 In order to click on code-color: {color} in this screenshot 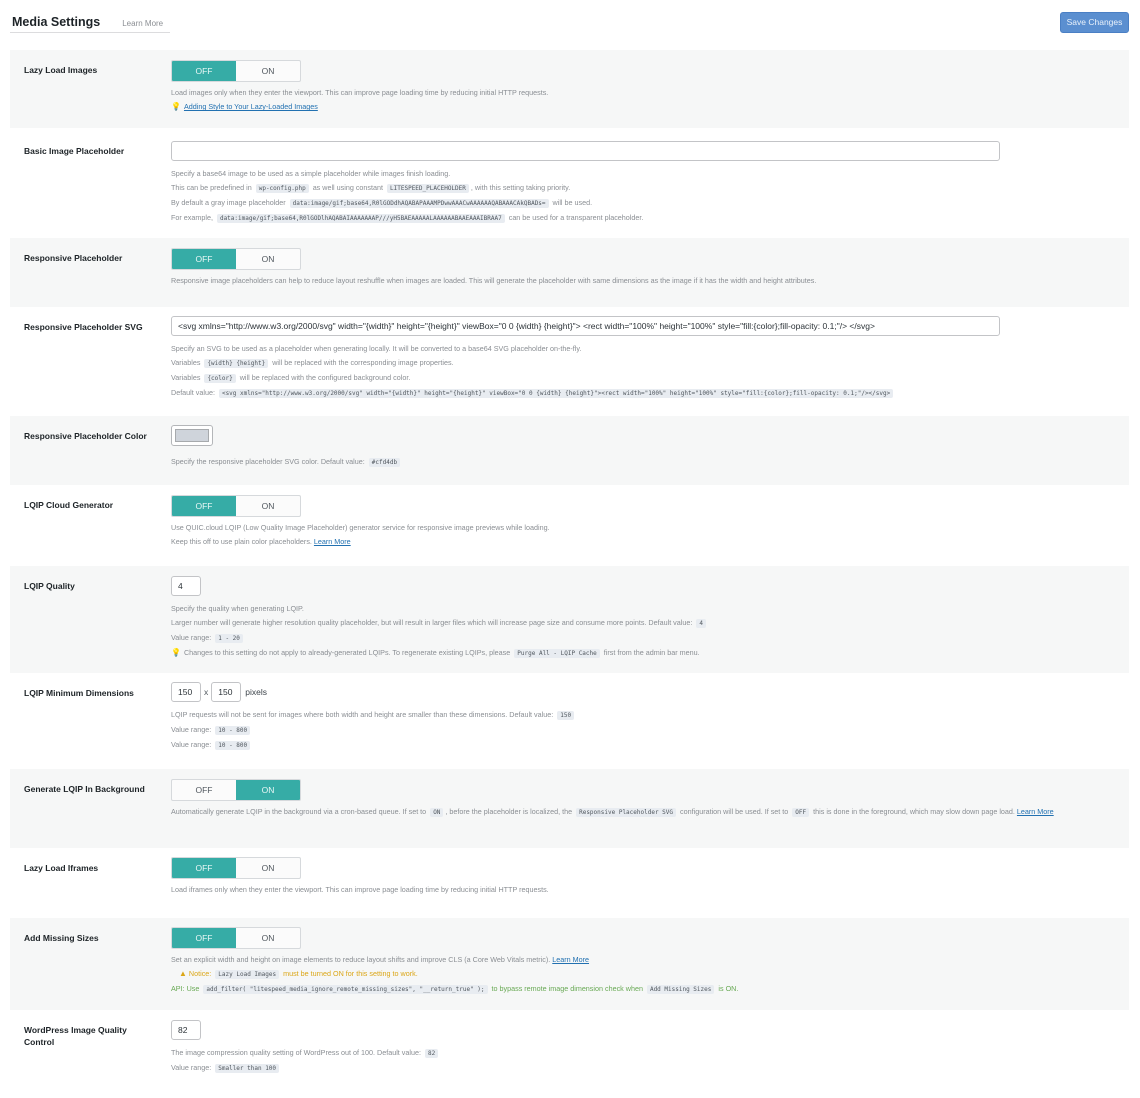, I will do `click(220, 378)`.